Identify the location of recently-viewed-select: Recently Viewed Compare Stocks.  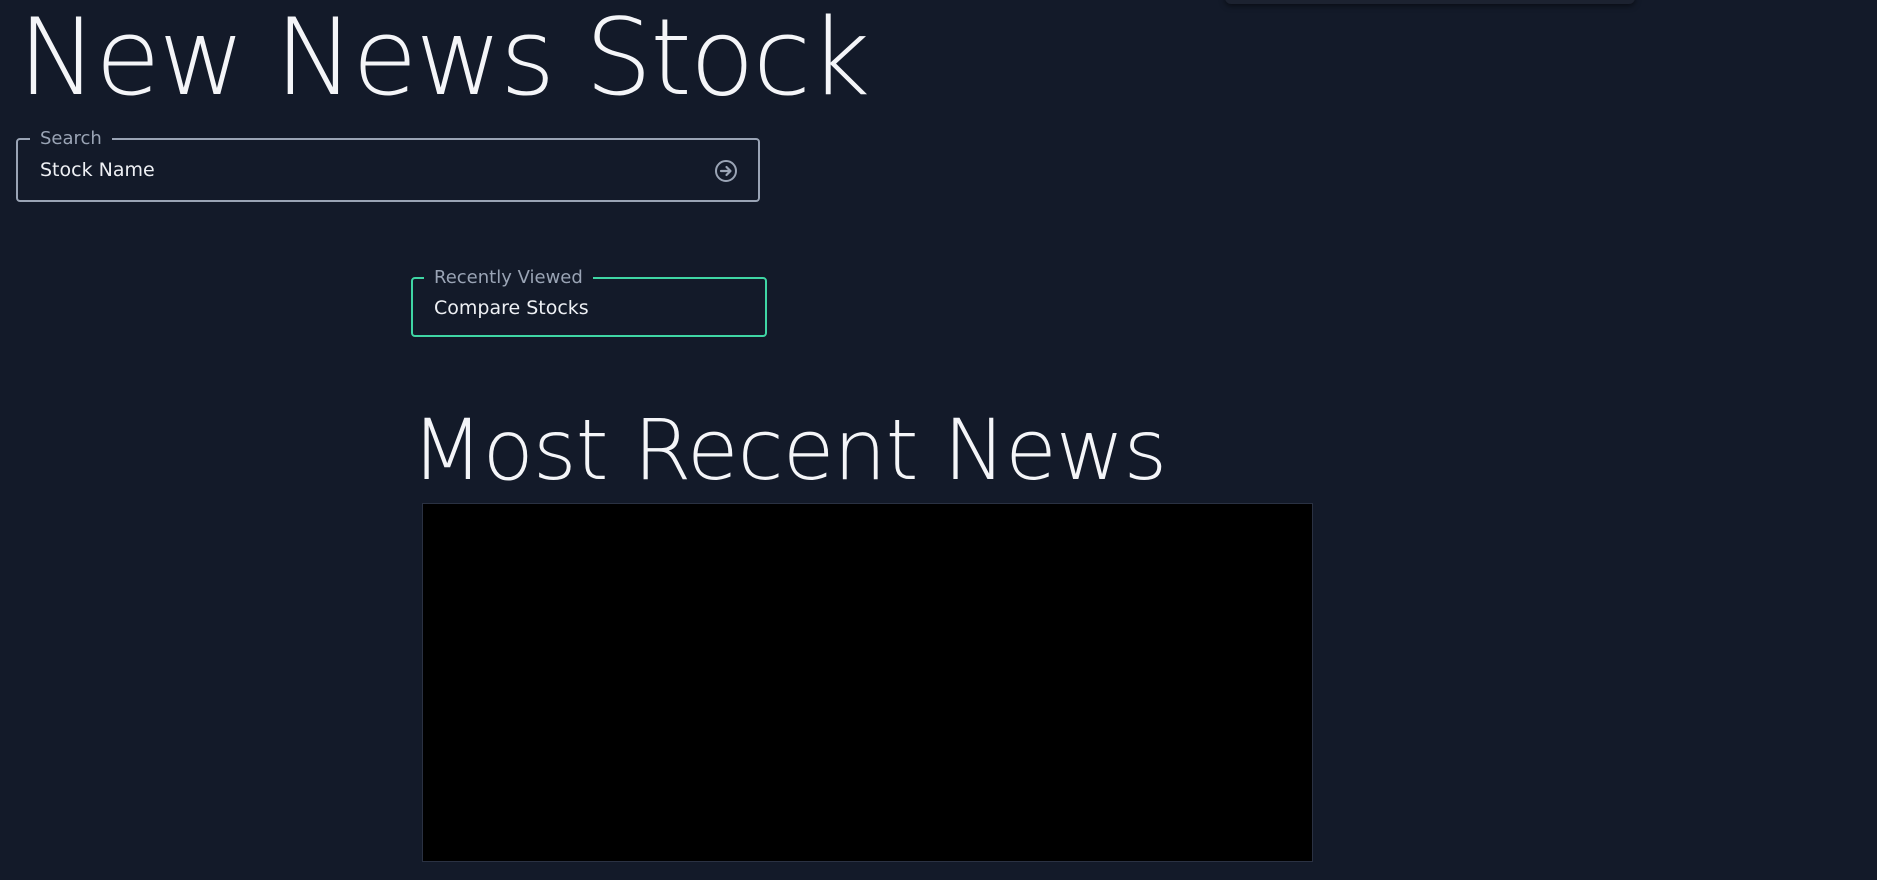
(589, 302).